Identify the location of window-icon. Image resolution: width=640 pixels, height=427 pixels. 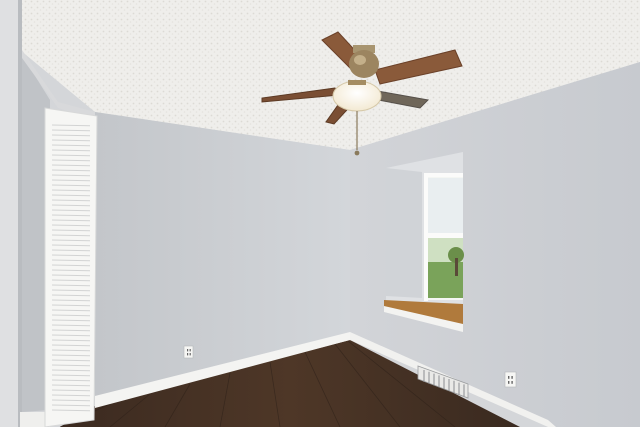
(424, 242).